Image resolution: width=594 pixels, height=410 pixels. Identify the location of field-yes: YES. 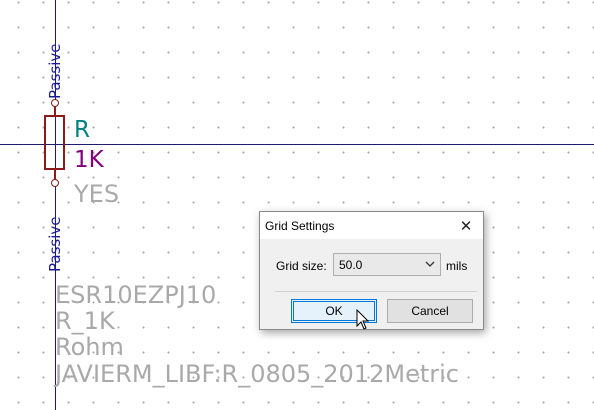
(97, 194).